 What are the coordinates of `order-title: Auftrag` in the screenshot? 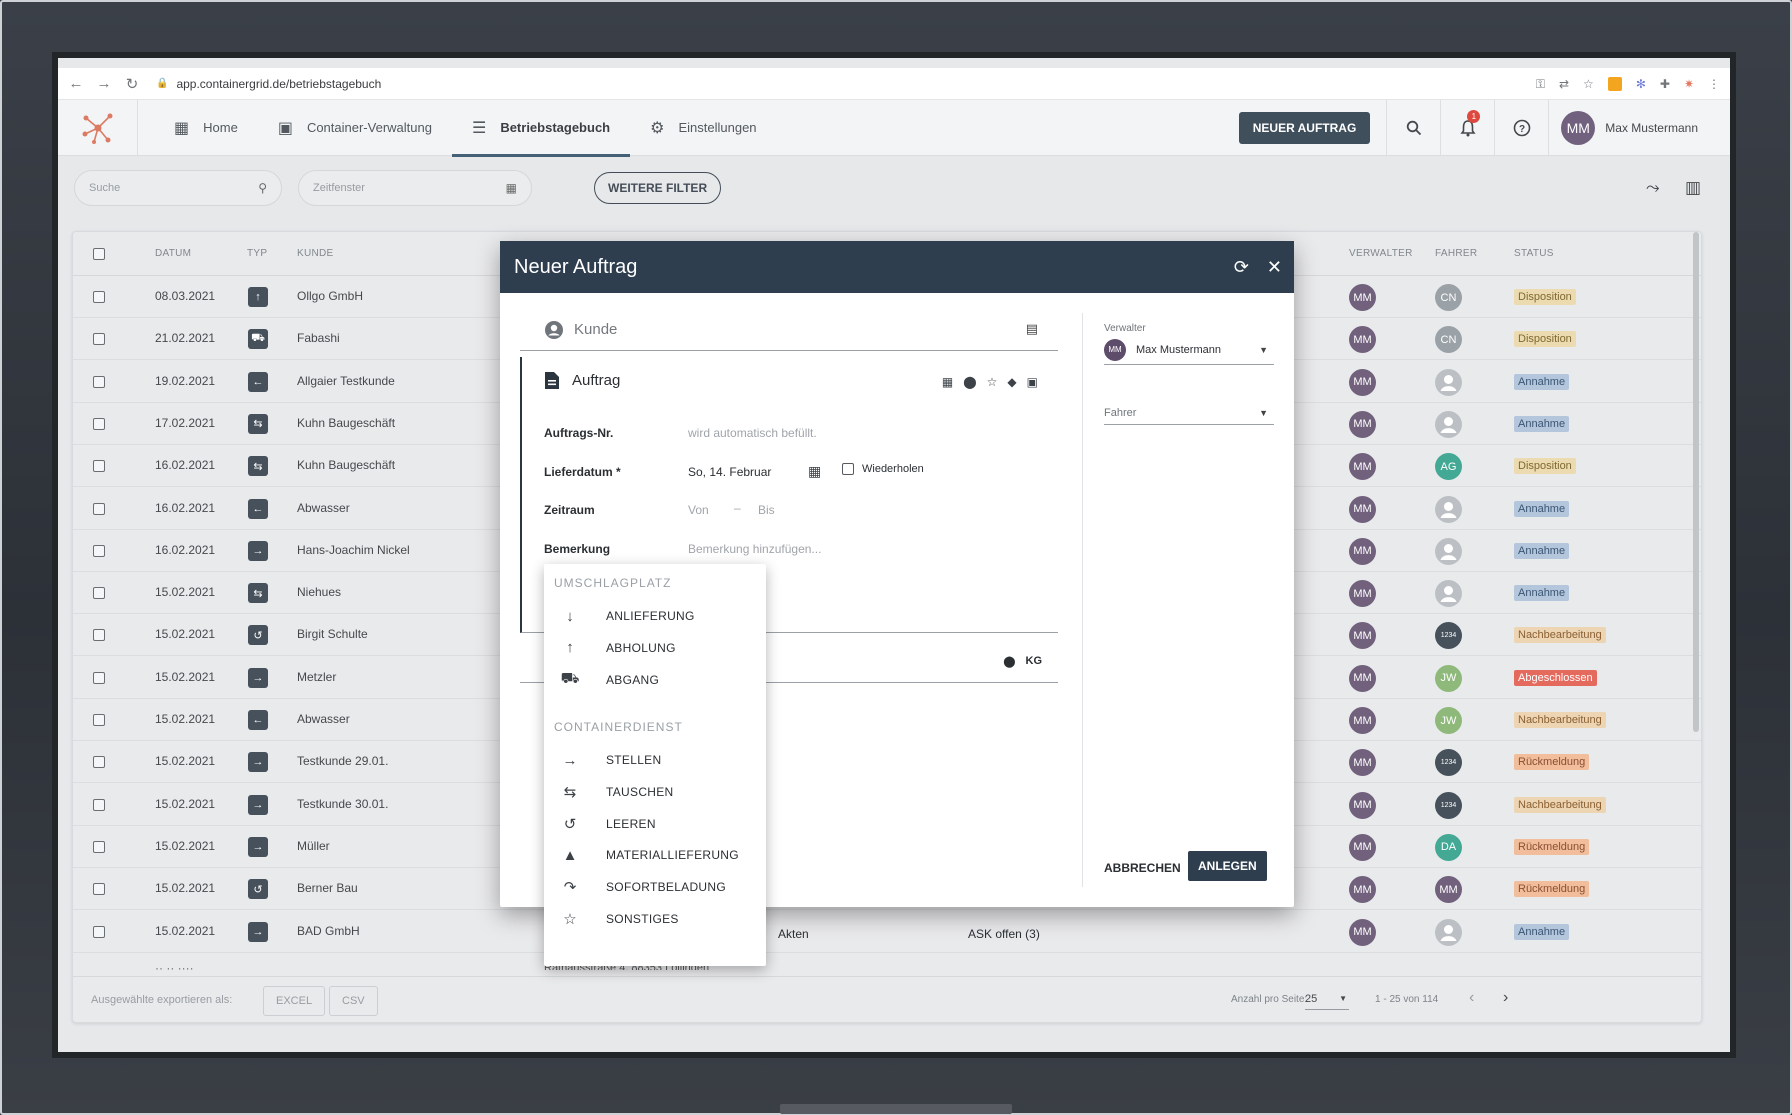 It's located at (596, 380).